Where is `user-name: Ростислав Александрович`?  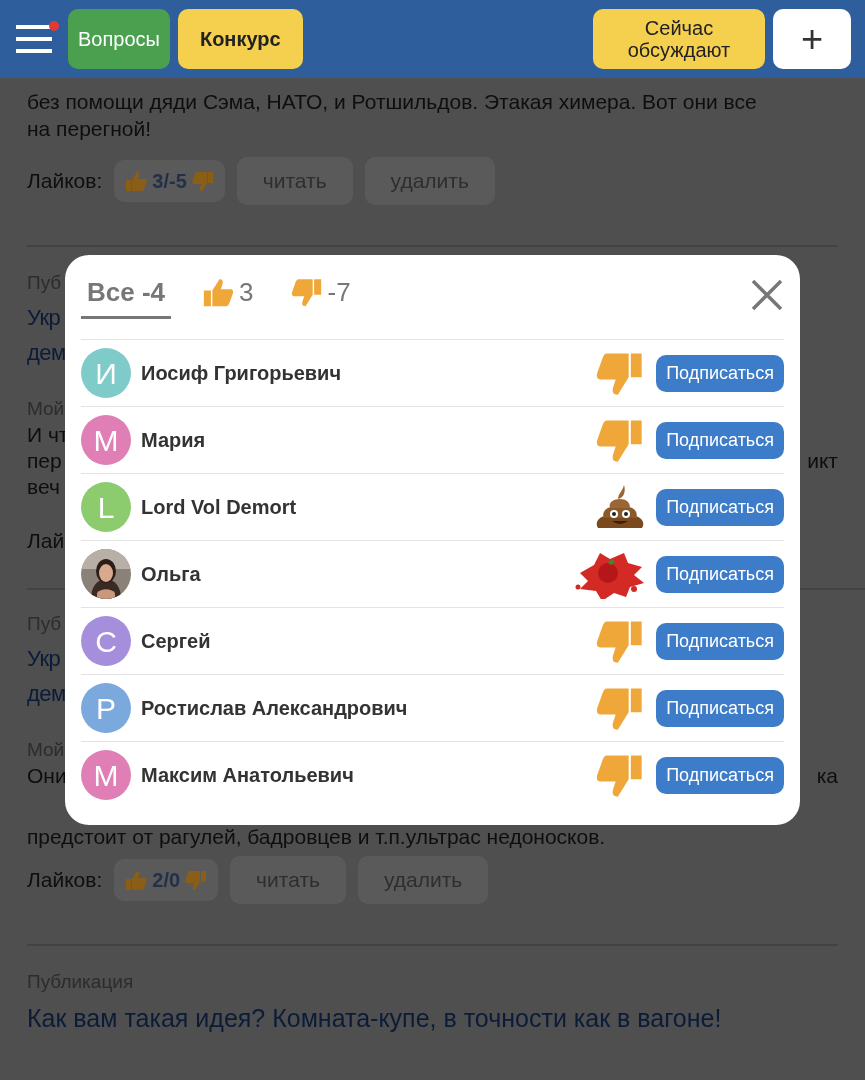 user-name: Ростислав Александрович is located at coordinates (363, 708).